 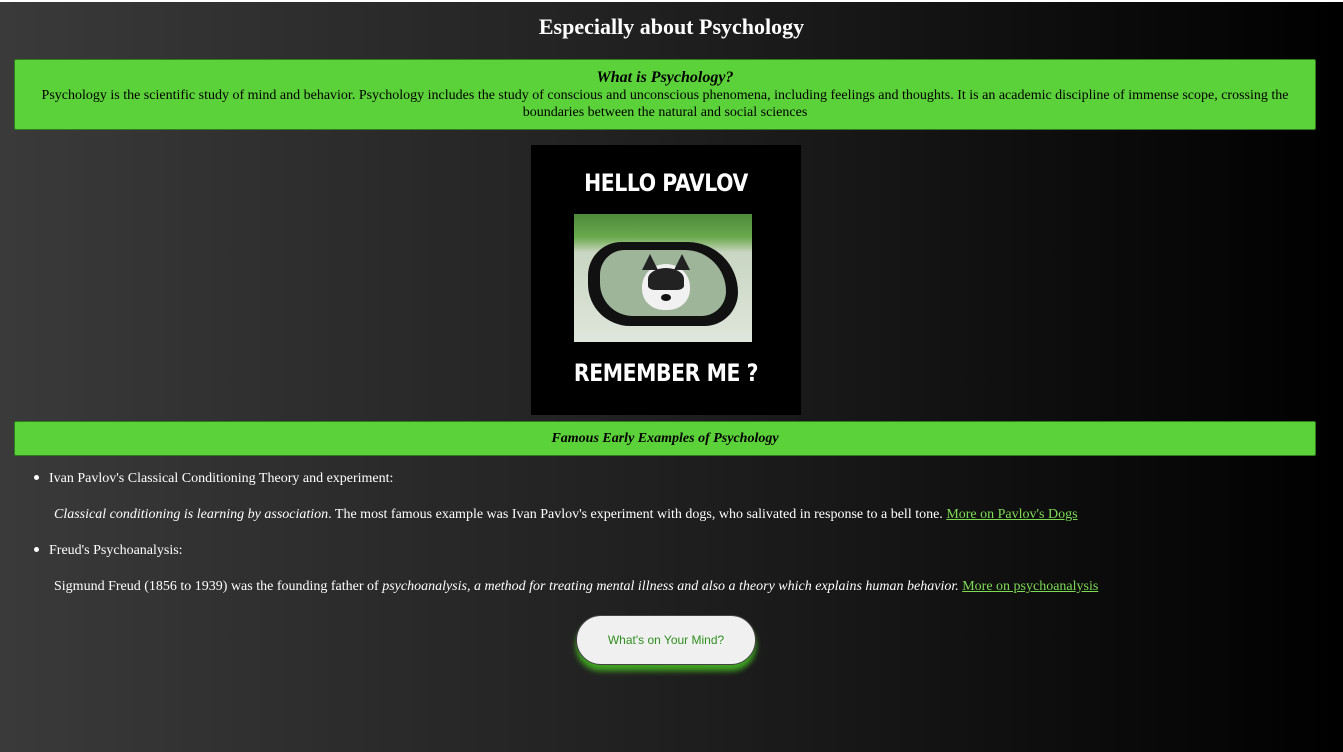 I want to click on list-item: Freud's Psychoanalysis:, so click(x=108, y=551).